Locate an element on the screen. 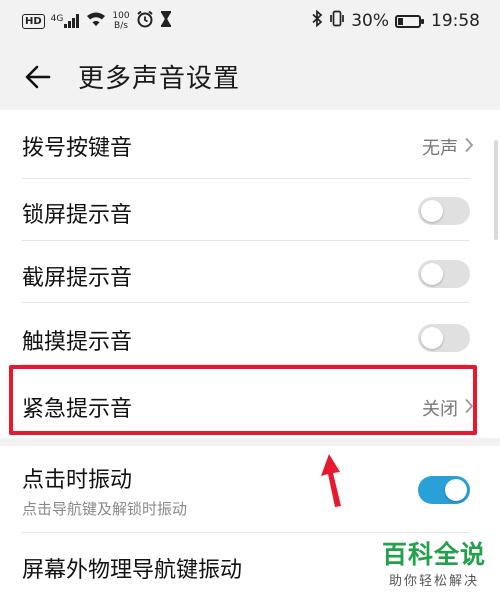 The image size is (500, 603). clock: 19:58 is located at coordinates (455, 21).